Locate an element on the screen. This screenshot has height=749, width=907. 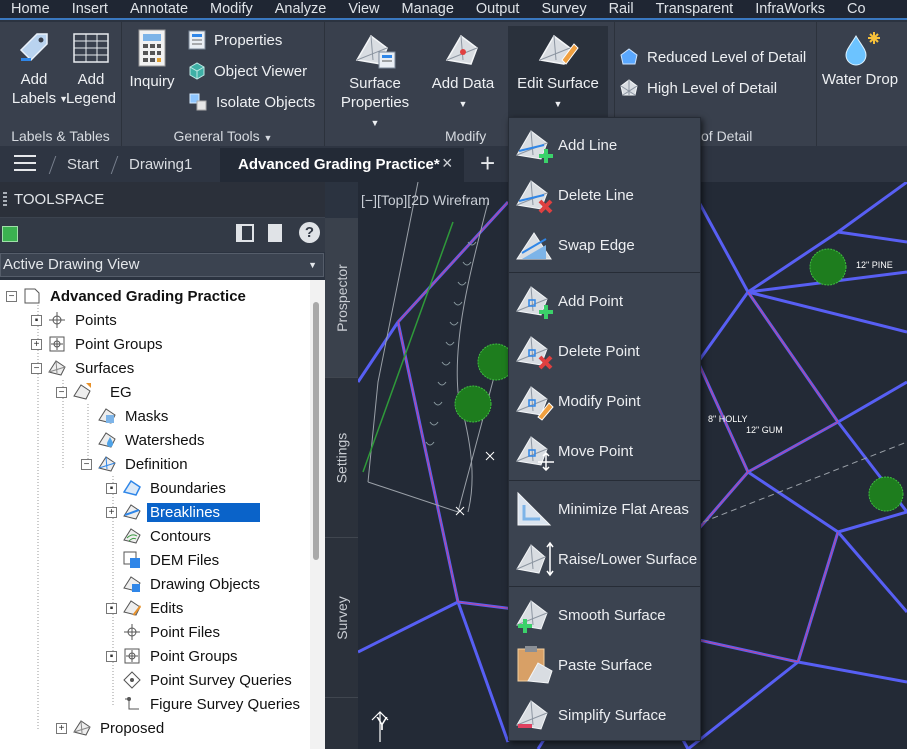
tree-node-masks: Masks is located at coordinates (126, 416).